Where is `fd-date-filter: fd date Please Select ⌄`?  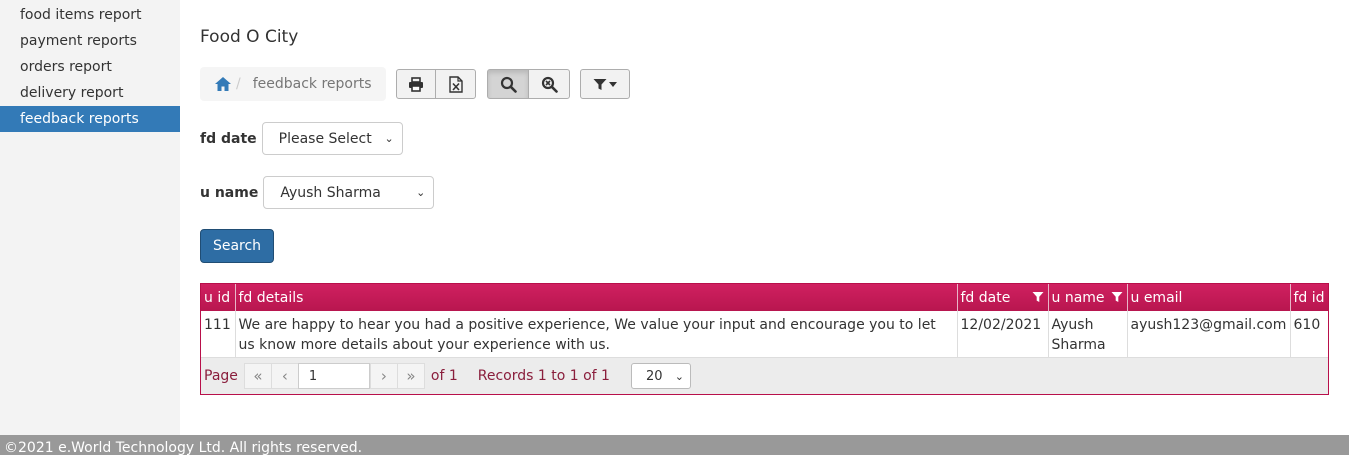 fd-date-filter: fd date Please Select ⌄ is located at coordinates (301, 138).